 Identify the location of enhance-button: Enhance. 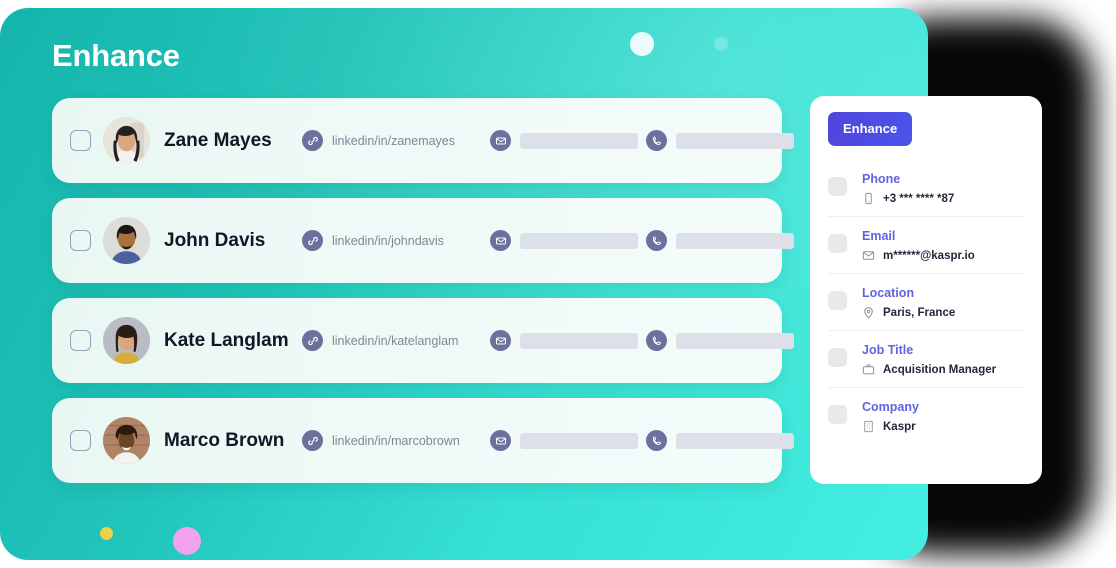
(870, 129).